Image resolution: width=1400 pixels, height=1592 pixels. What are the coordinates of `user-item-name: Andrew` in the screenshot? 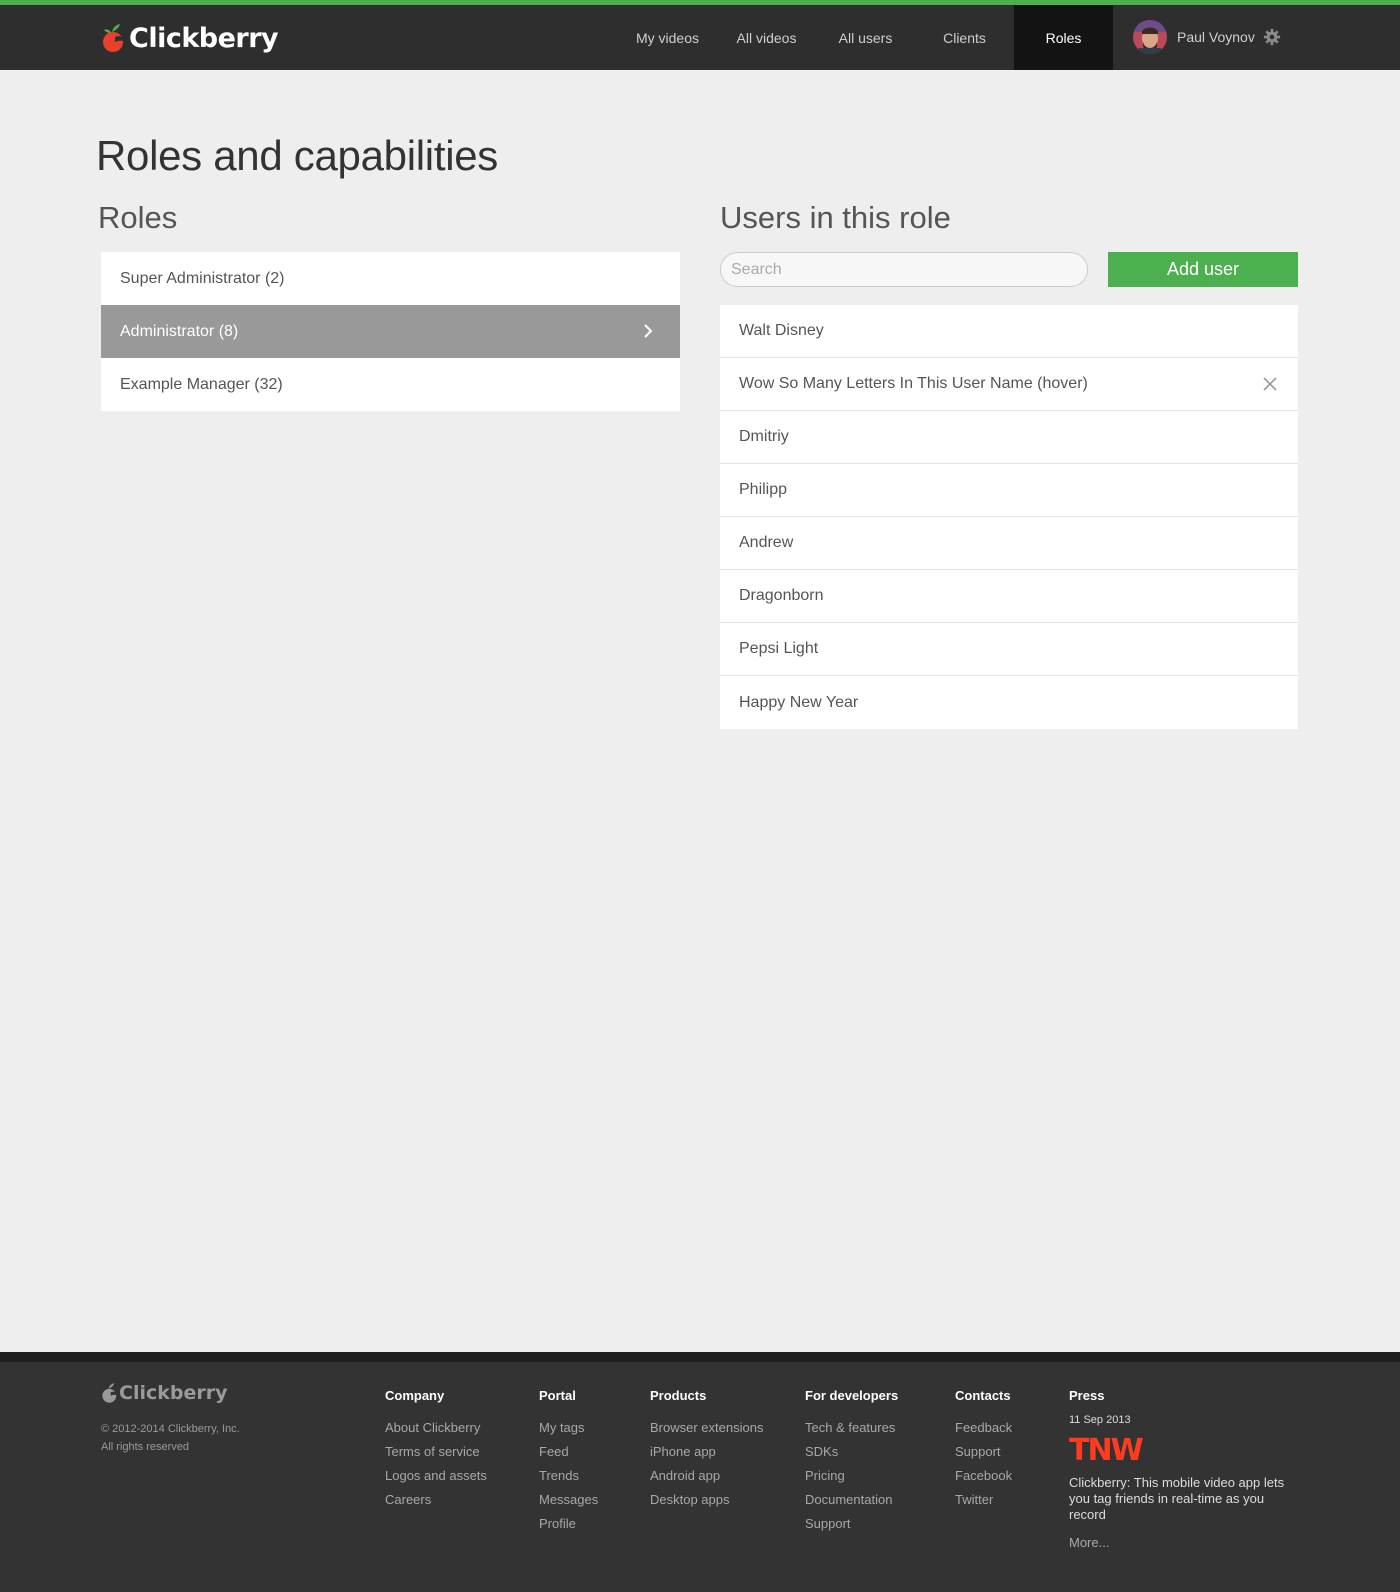 It's located at (766, 542).